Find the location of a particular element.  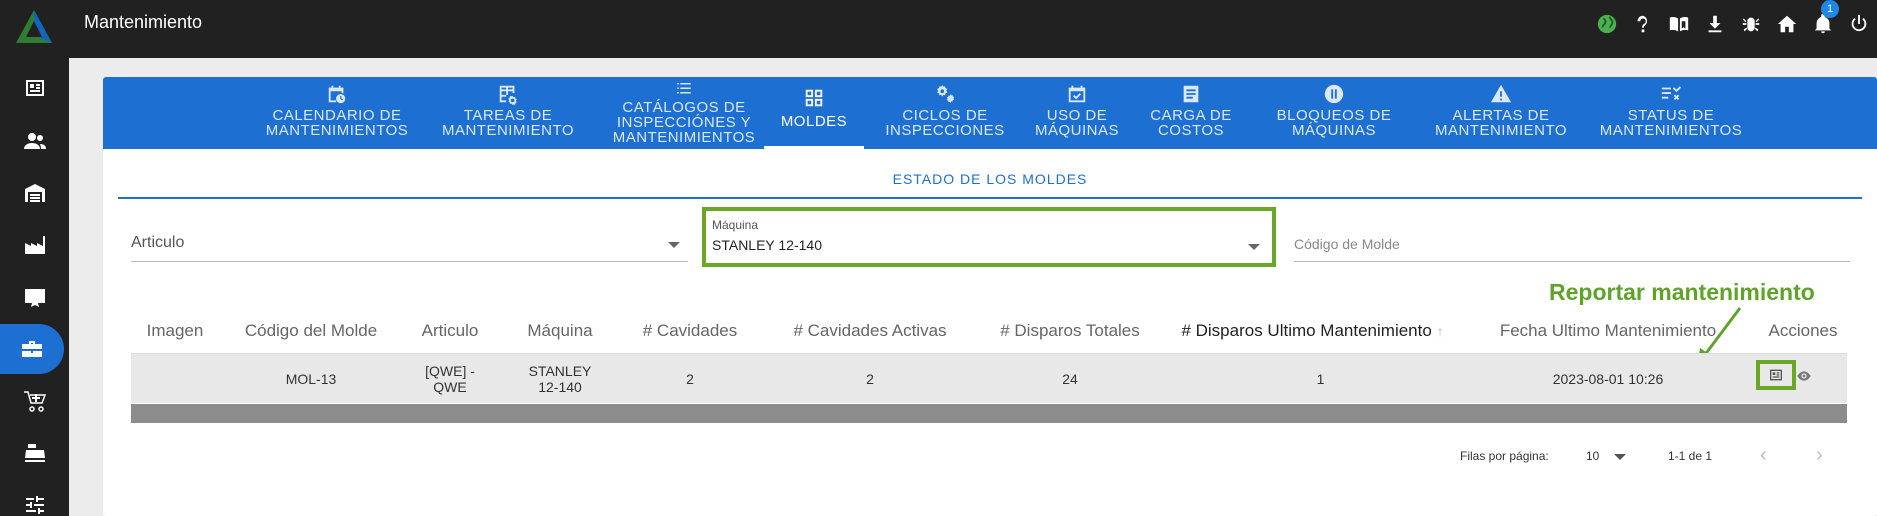

sliders-icon is located at coordinates (34, 505).